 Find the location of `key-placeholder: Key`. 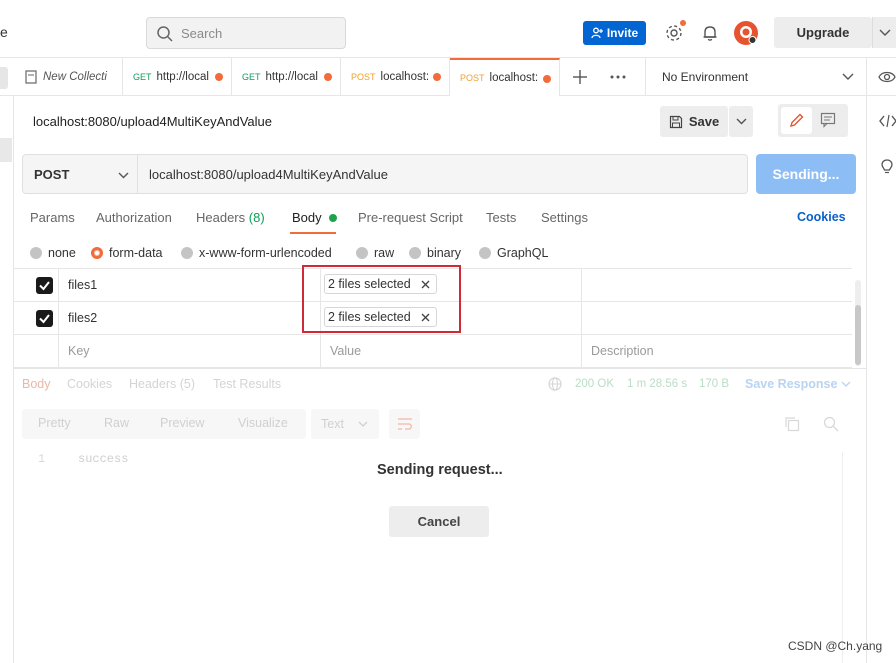

key-placeholder: Key is located at coordinates (79, 351).